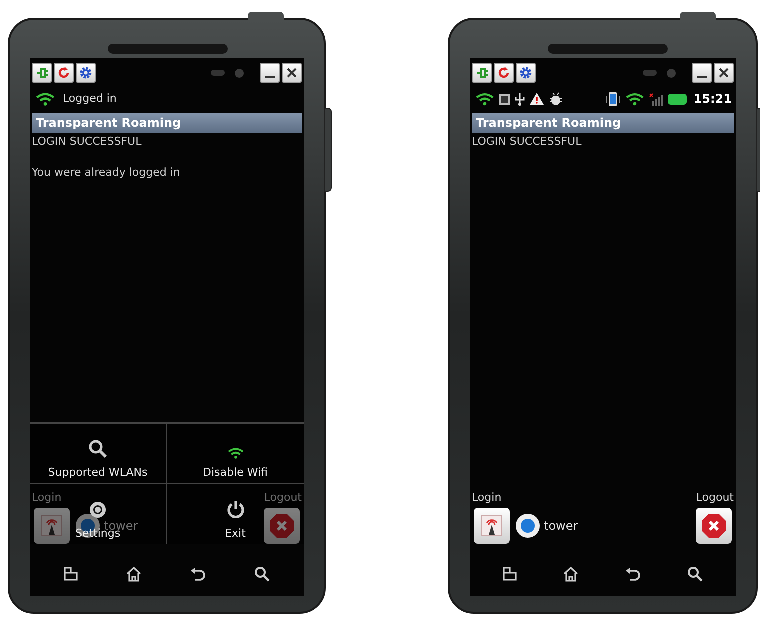 The width and height of the screenshot is (760, 617). Describe the element at coordinates (236, 510) in the screenshot. I see `power-icon` at that location.